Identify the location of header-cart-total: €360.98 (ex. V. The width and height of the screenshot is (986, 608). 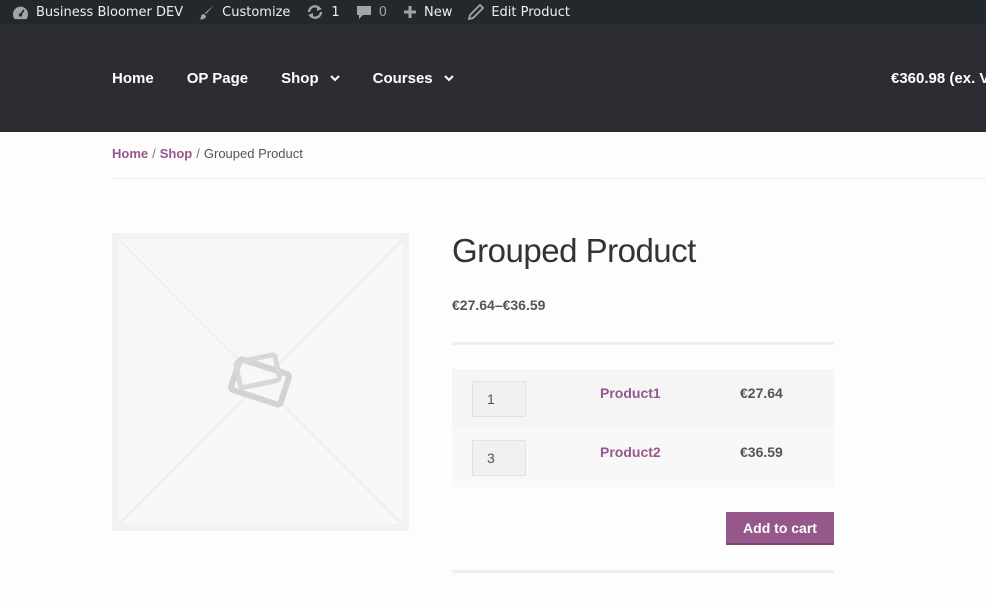
(938, 78).